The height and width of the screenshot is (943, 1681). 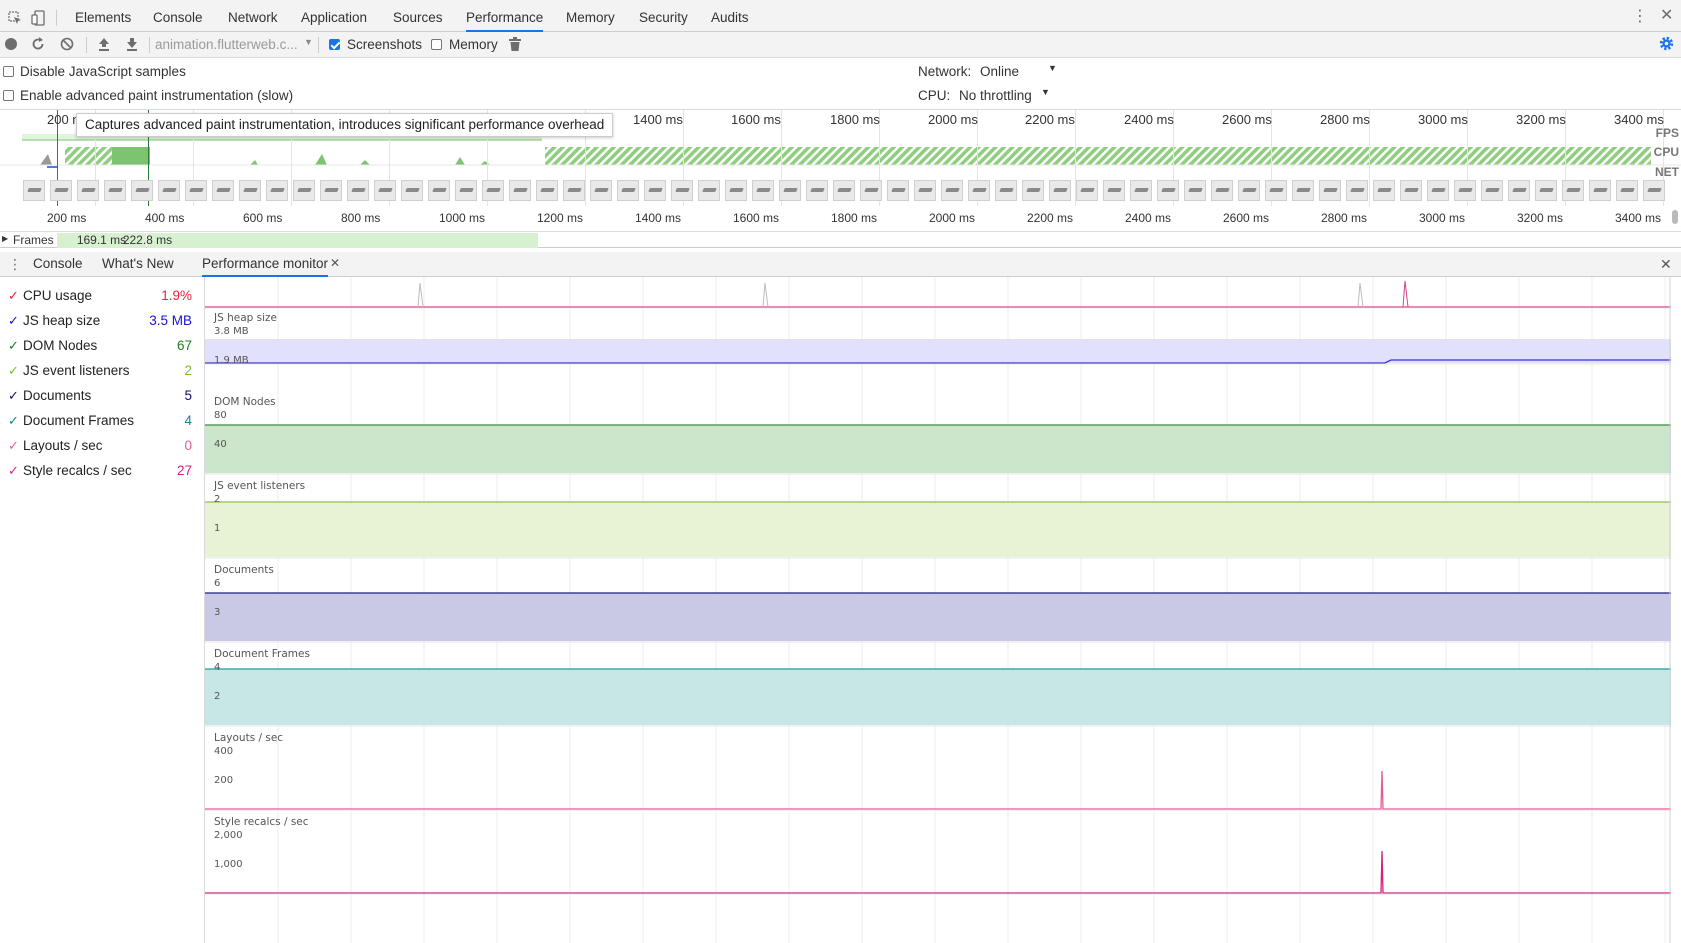 I want to click on disable-js-samples-checkbox, so click(x=8, y=71).